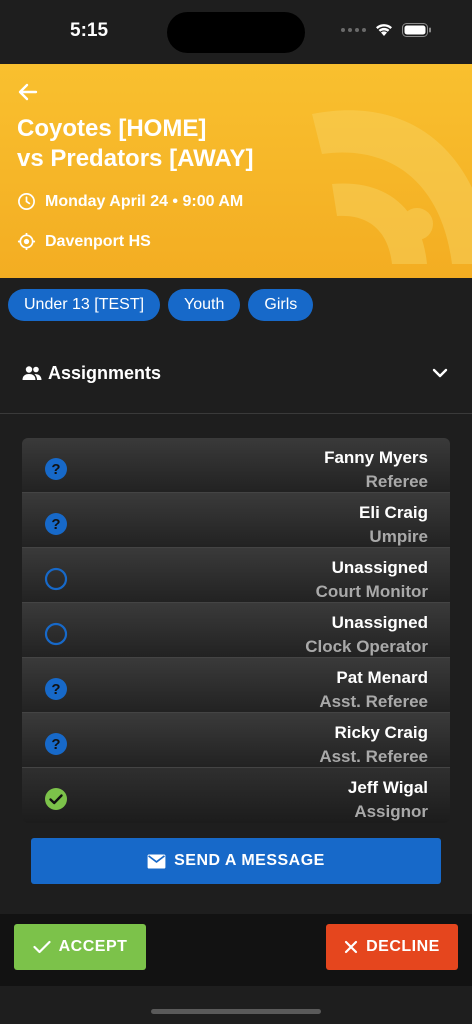  I want to click on signal-icon, so click(353, 29).